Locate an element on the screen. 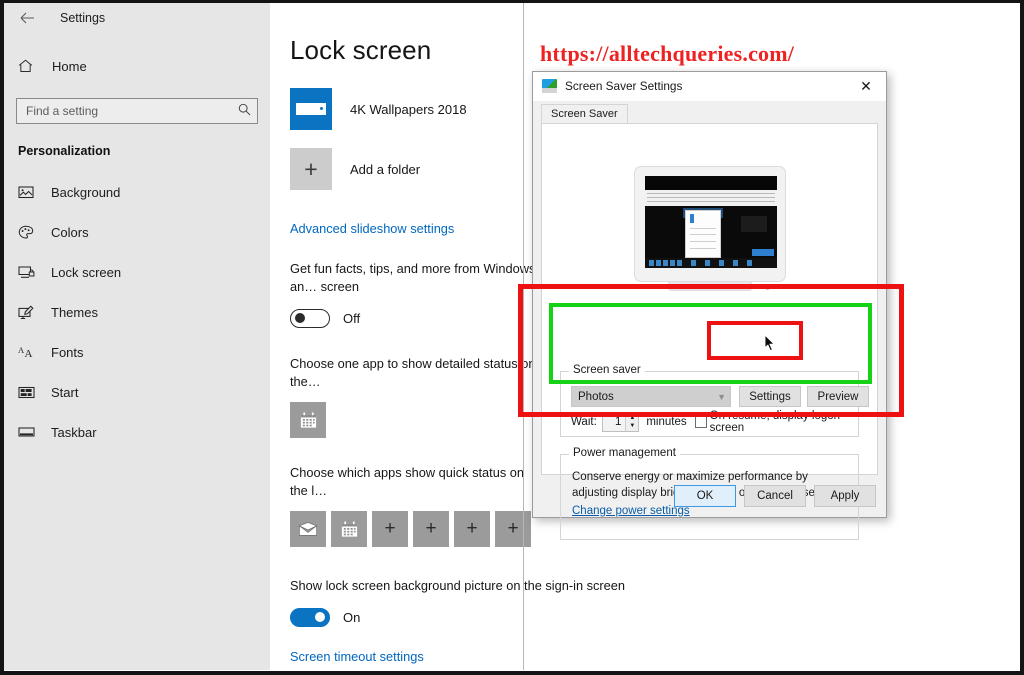 Image resolution: width=1024 pixels, height=675 pixels. search-input is located at coordinates (132, 111).